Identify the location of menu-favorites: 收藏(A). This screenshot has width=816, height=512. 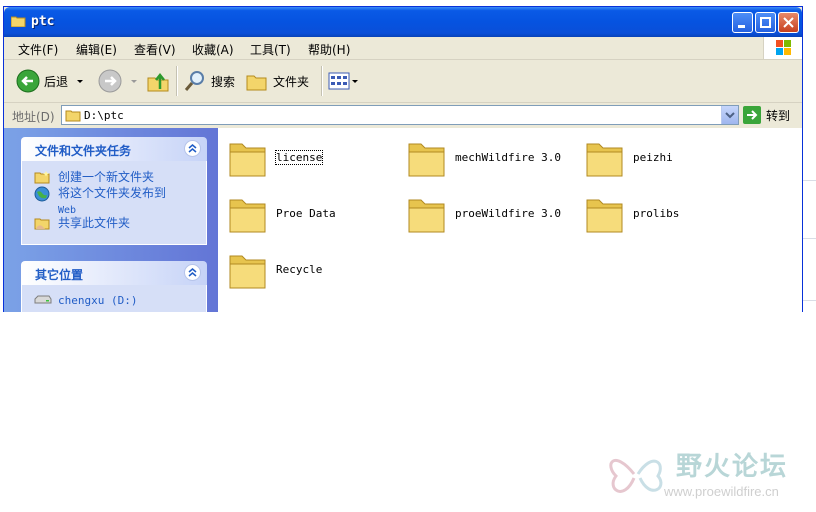
(213, 49).